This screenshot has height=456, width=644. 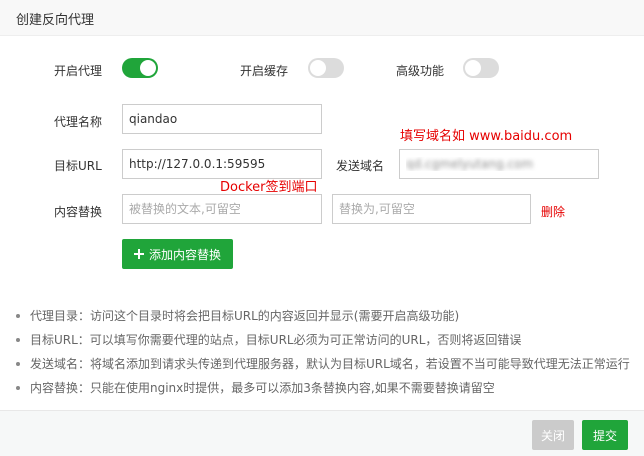 I want to click on domain-hint-annotation: 填写域名如 www.baidu.com, so click(x=486, y=136).